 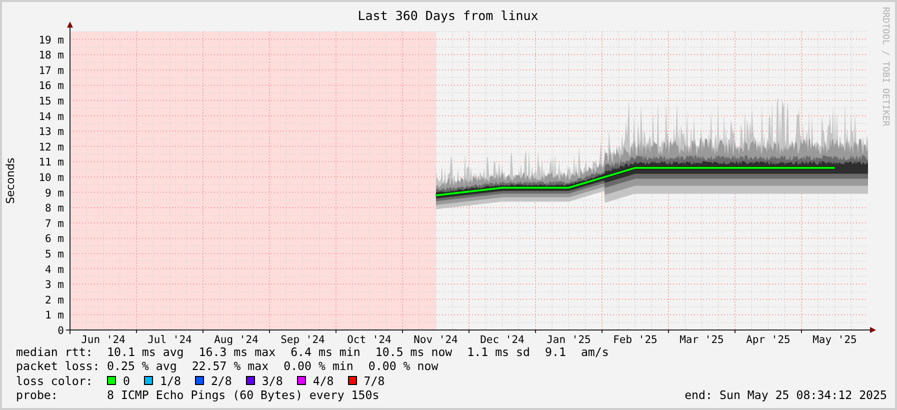 What do you see at coordinates (51, 86) in the screenshot?
I see `y-tick-label: 16 m` at bounding box center [51, 86].